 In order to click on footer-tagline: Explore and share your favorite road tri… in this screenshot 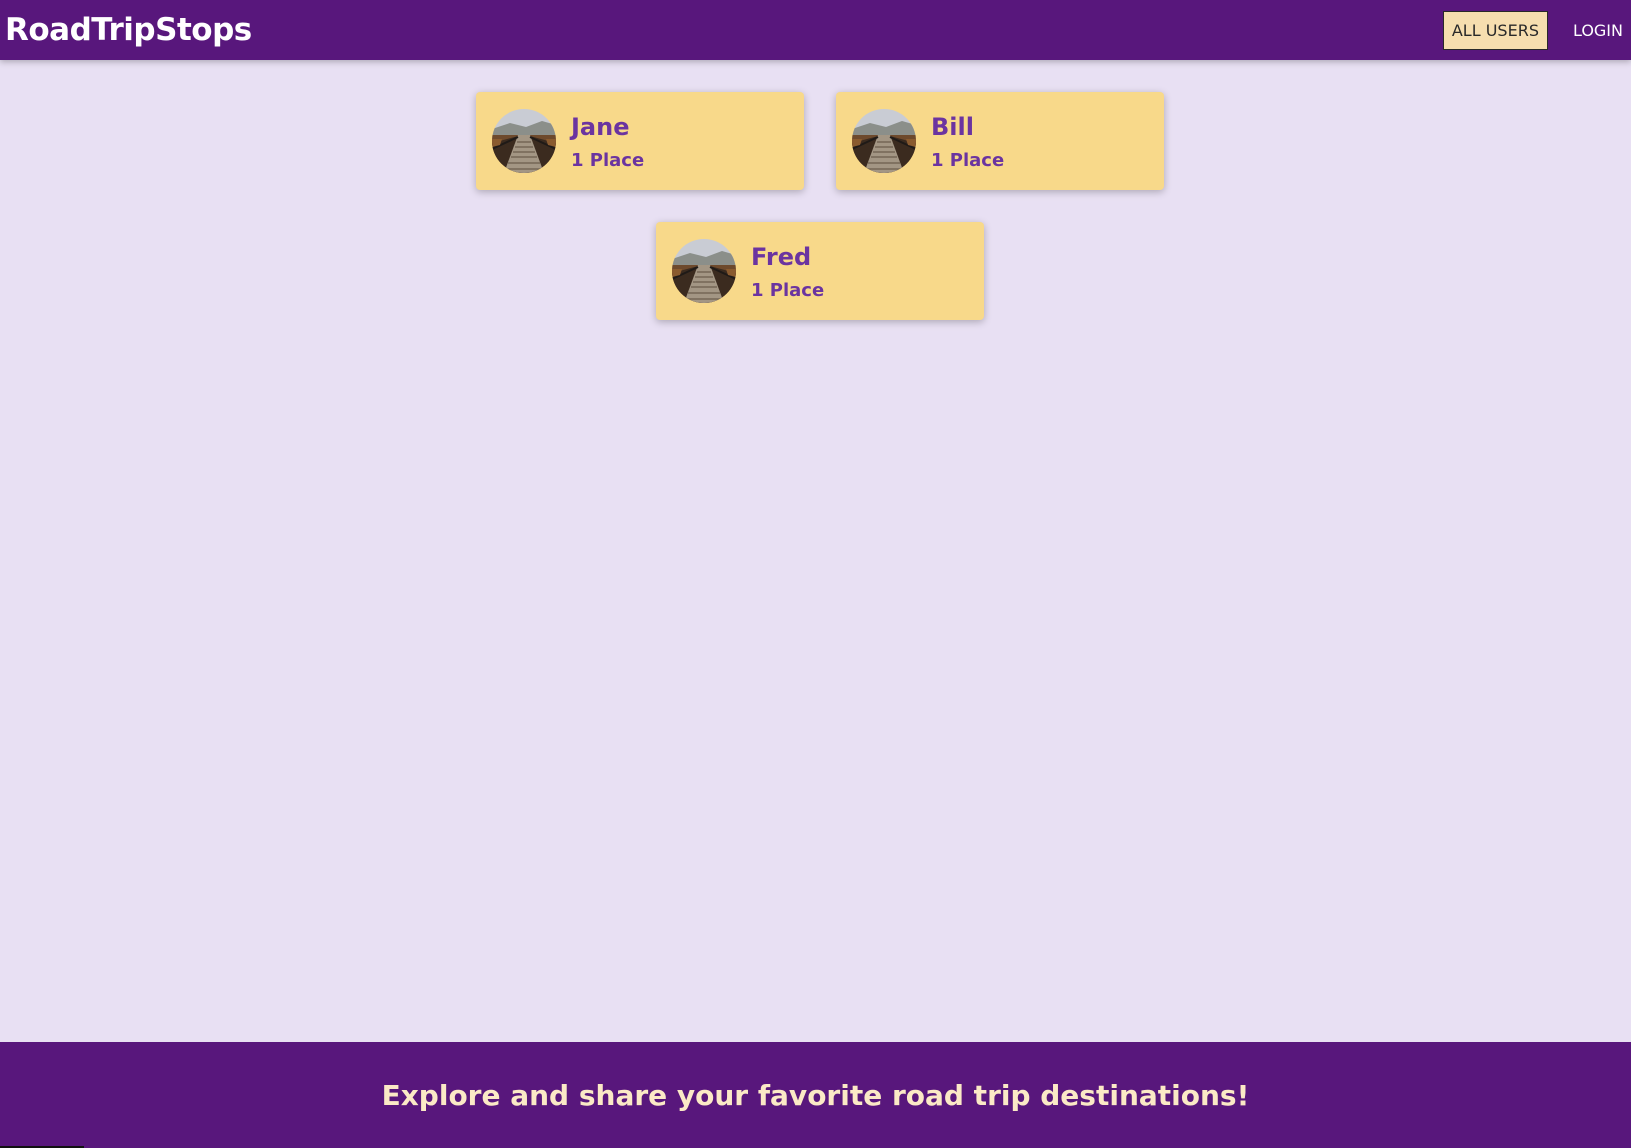, I will do `click(815, 1095)`.